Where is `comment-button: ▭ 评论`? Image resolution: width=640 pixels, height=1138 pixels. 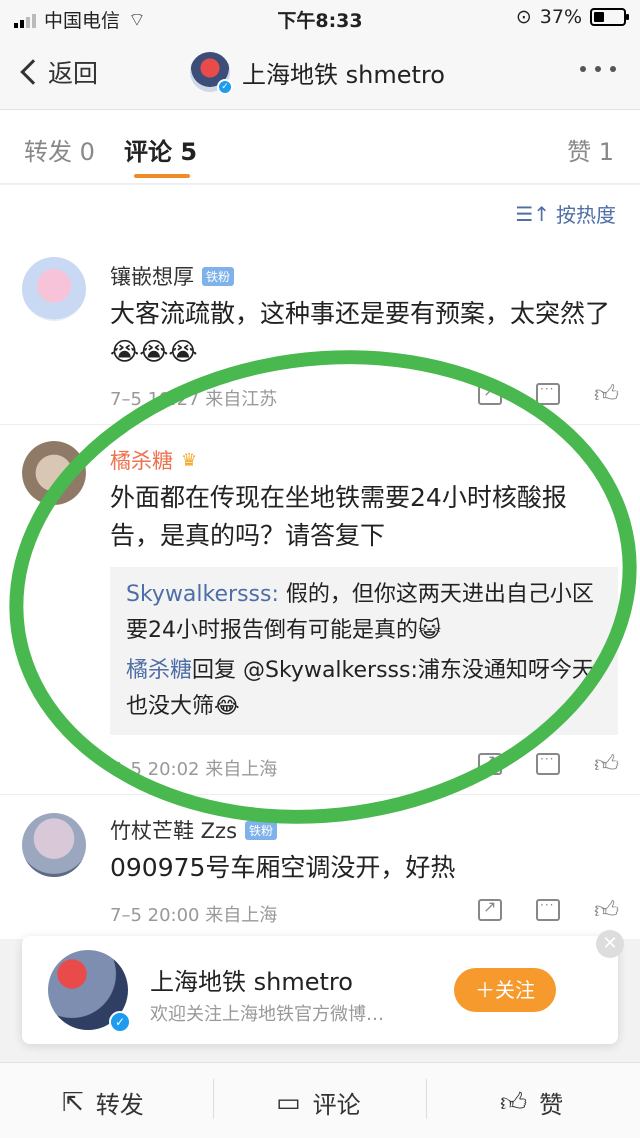
comment-button: ▭ 评论 is located at coordinates (318, 1102).